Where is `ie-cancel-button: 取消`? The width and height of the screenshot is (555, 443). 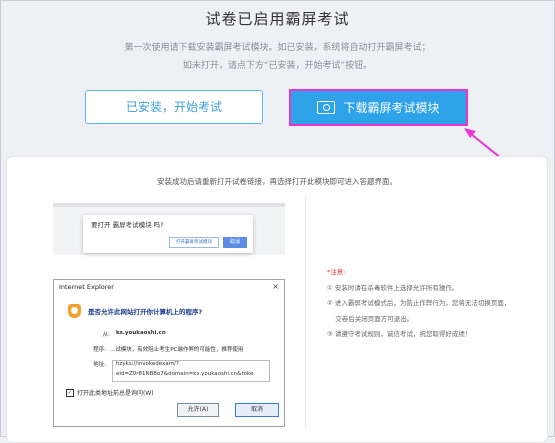 ie-cancel-button: 取消 is located at coordinates (257, 410).